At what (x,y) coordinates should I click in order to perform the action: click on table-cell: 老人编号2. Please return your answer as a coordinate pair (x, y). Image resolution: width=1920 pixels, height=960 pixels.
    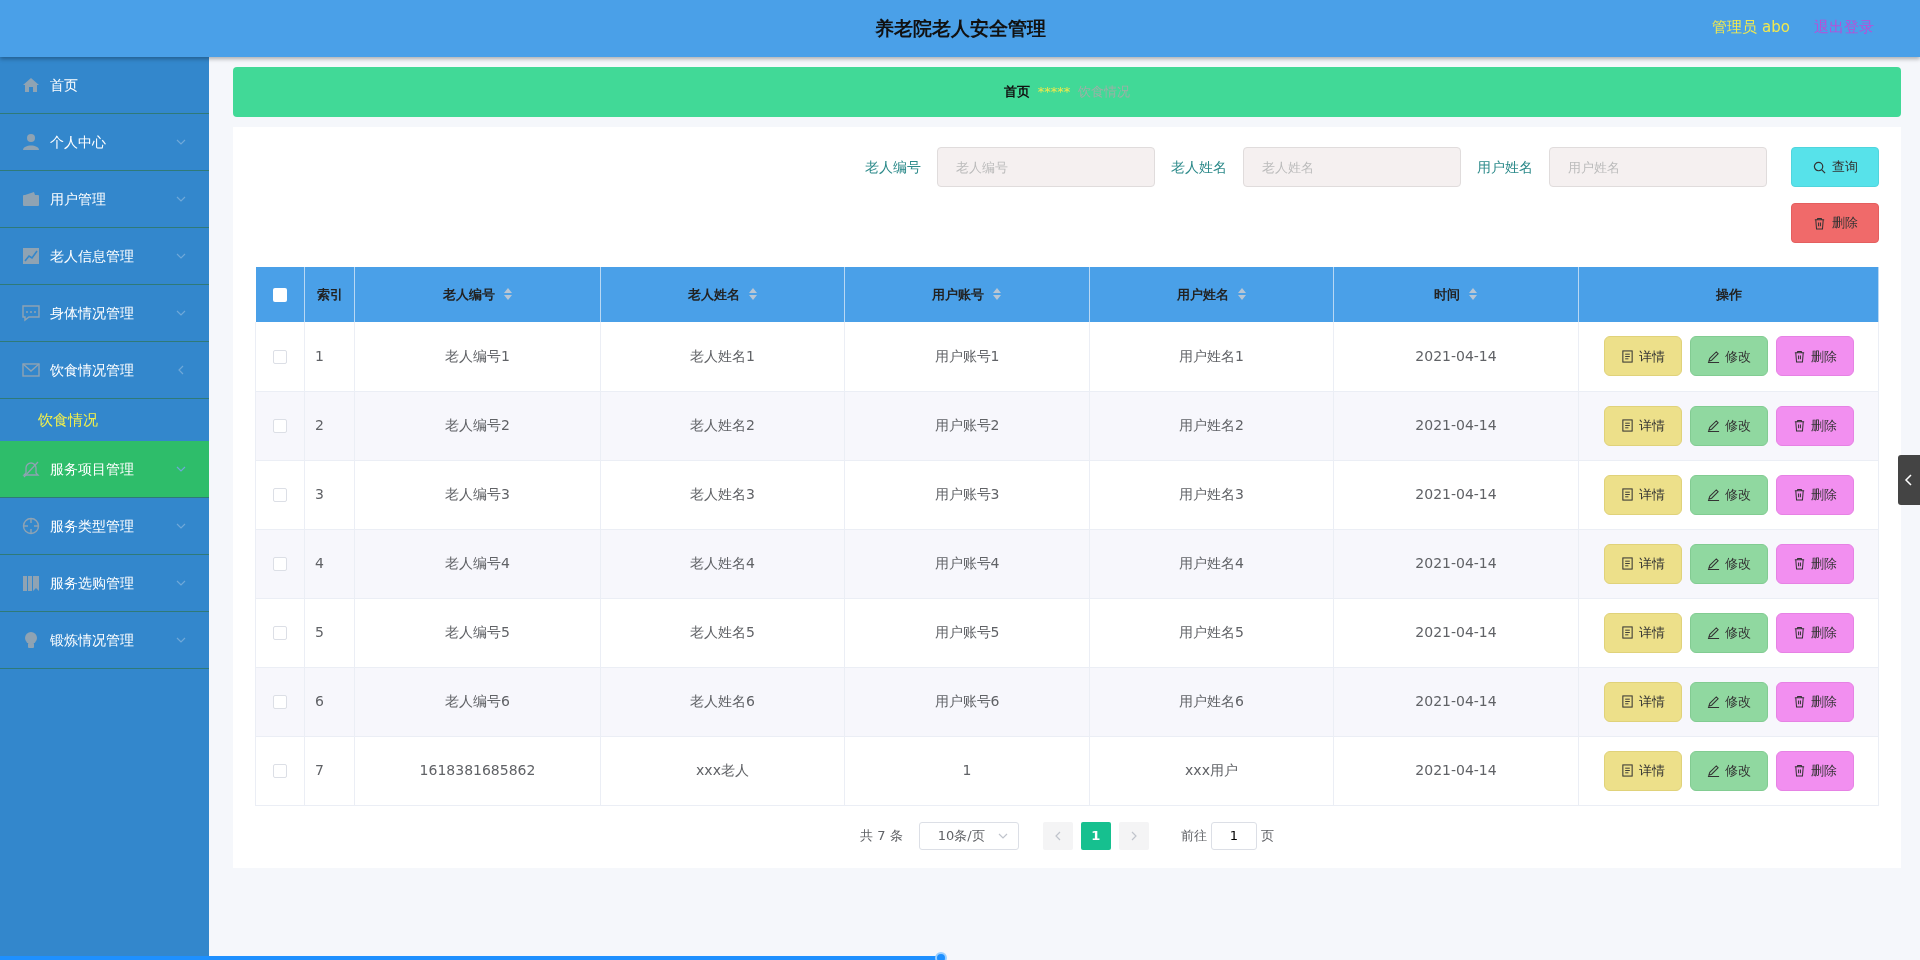
    Looking at the image, I should click on (477, 425).